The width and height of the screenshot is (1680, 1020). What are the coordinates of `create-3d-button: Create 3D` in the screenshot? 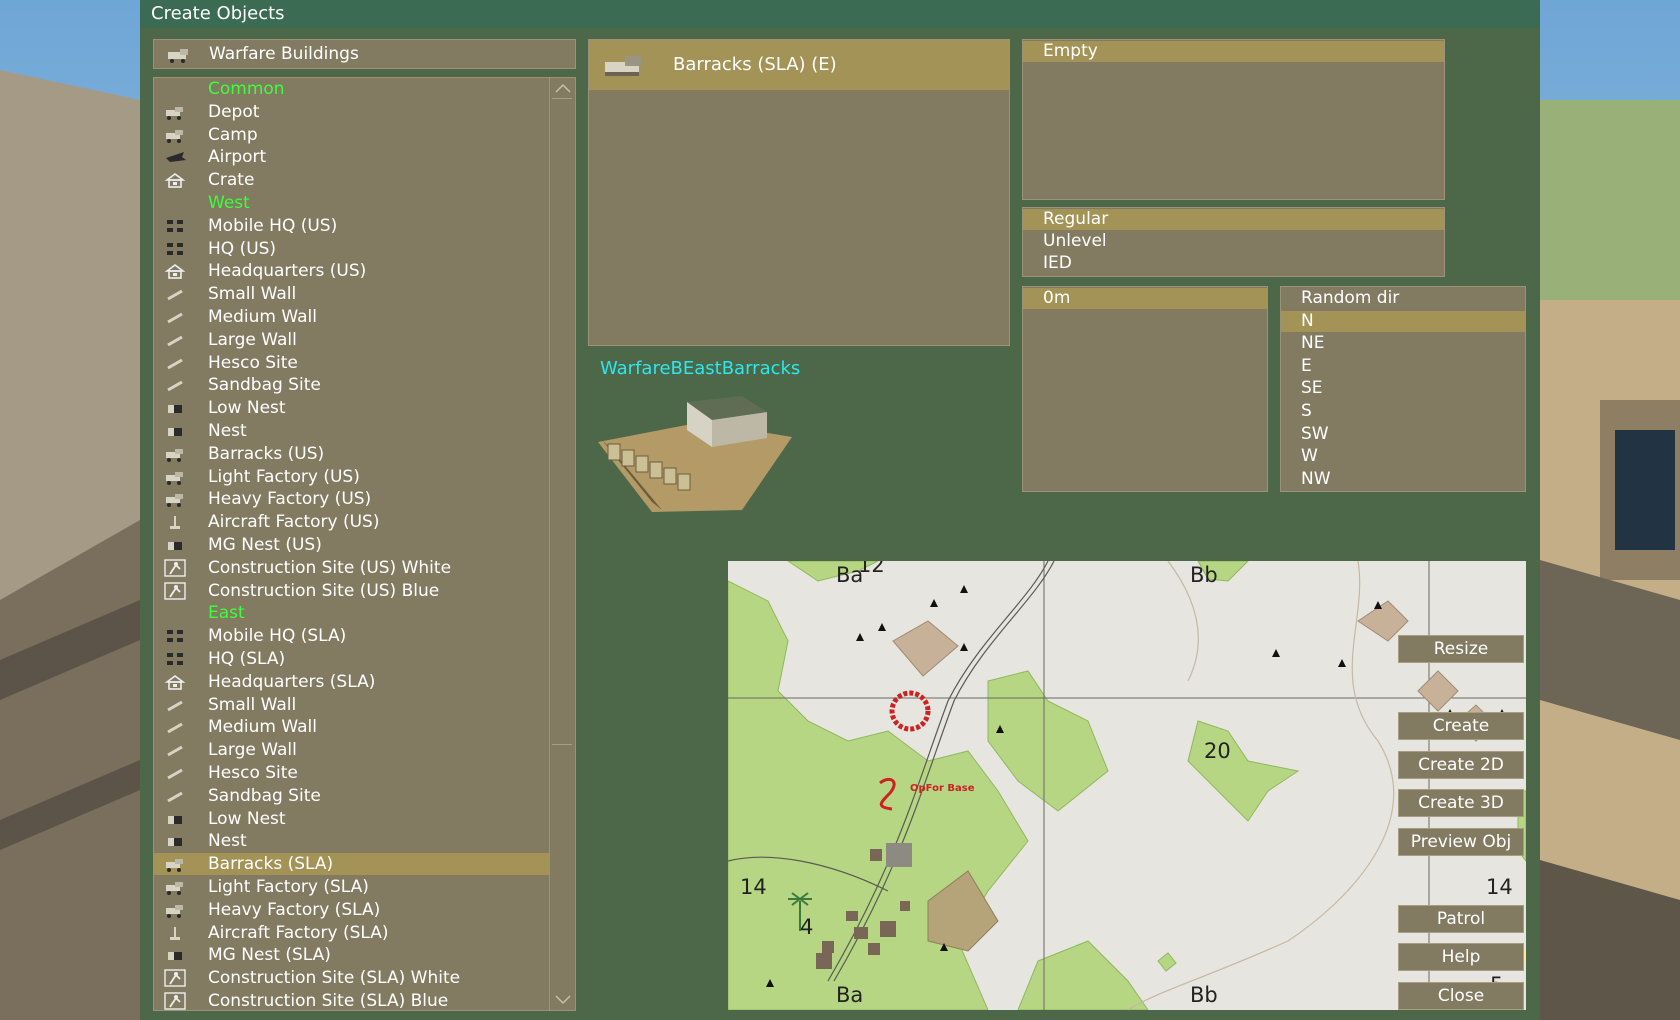 It's located at (1461, 803).